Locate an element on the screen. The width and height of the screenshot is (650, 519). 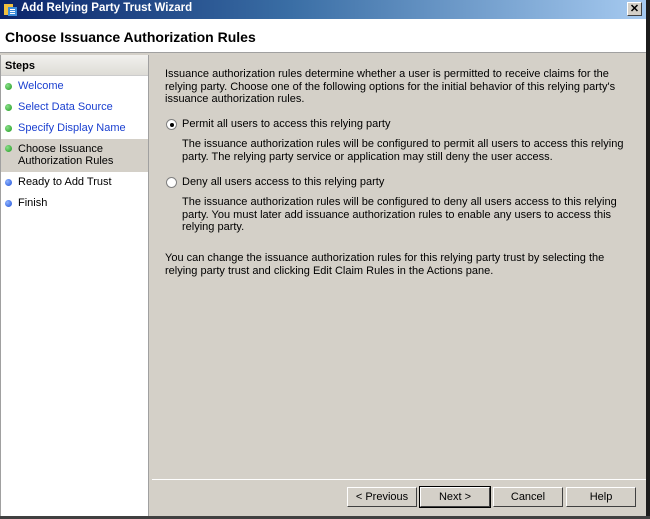
button-bar: < Previous Next > Cancel Help is located at coordinates (399, 498).